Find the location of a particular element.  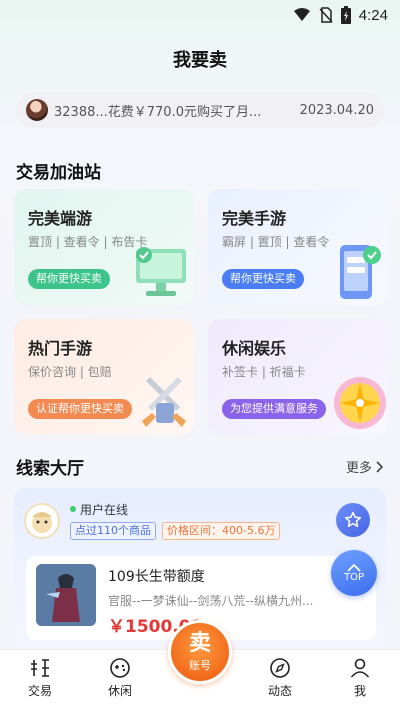

price-range-tag: 价格区间：400-5.6万 is located at coordinates (221, 531).